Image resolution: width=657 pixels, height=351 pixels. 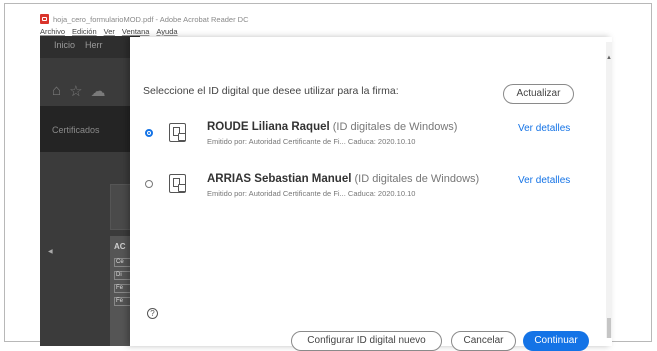 I want to click on help-icon: ?, so click(x=152, y=313).